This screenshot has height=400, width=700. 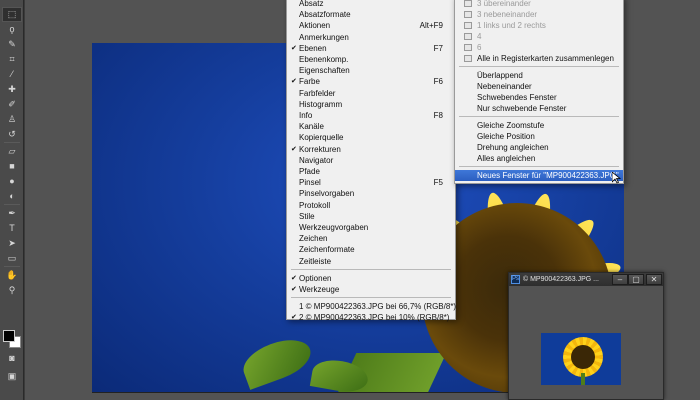 What do you see at coordinates (539, 36) in the screenshot?
I see `menu-item: 4` at bounding box center [539, 36].